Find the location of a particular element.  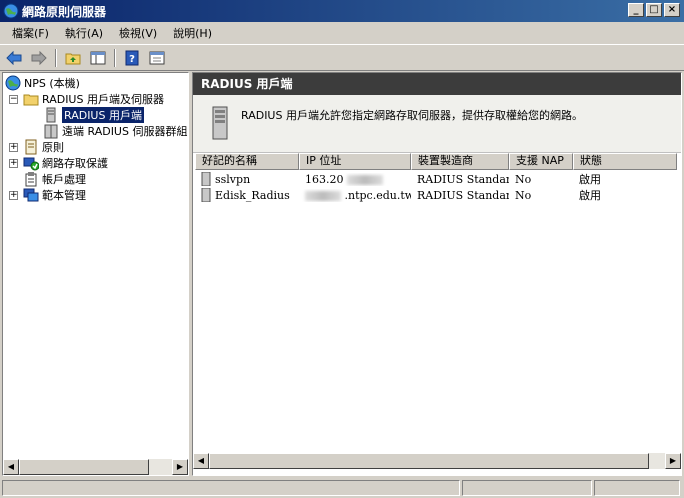

folder-icon is located at coordinates (31, 100).